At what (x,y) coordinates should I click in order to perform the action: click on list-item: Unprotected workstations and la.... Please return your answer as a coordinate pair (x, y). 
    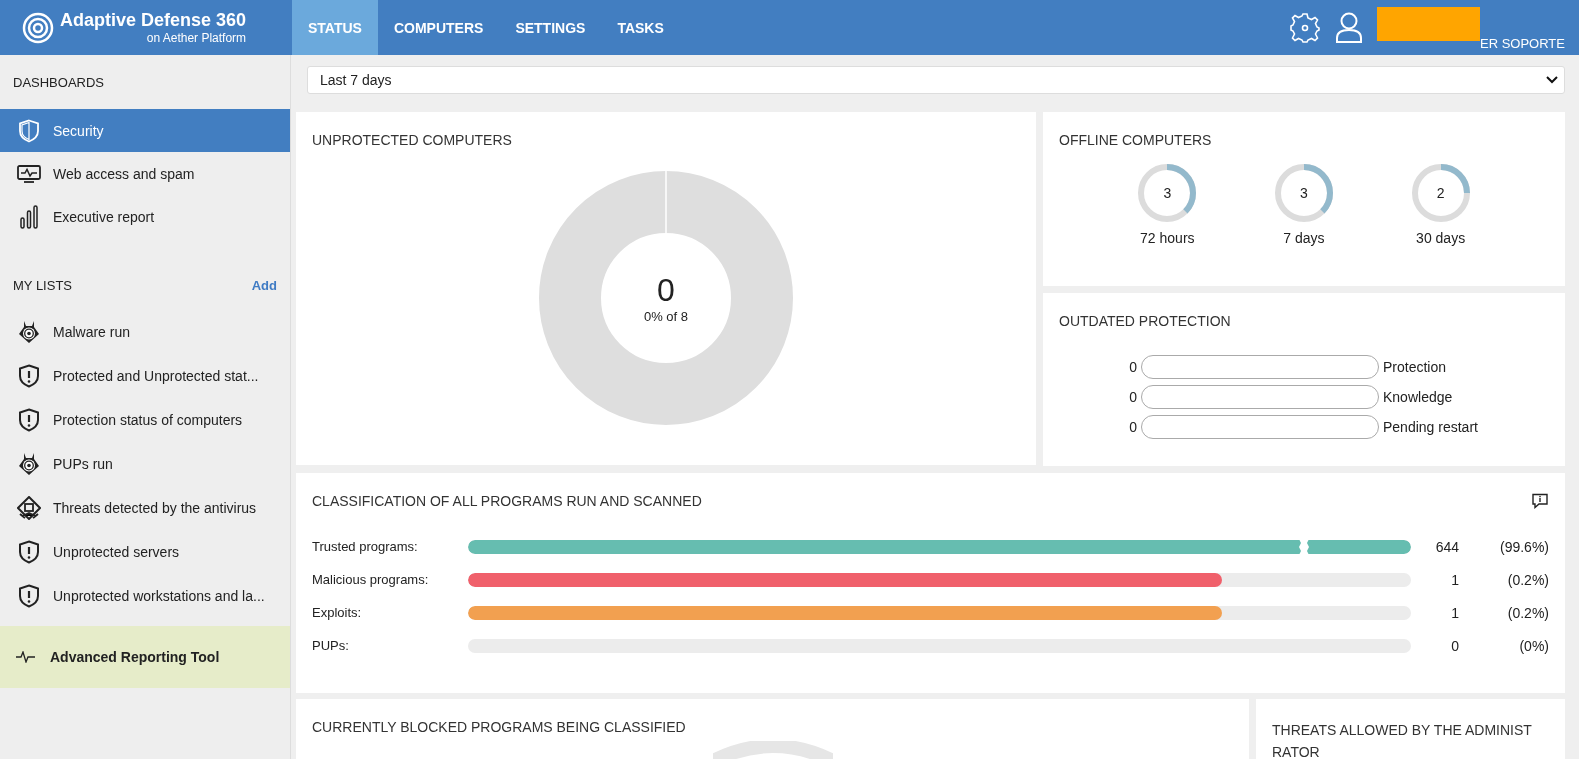
    Looking at the image, I should click on (145, 596).